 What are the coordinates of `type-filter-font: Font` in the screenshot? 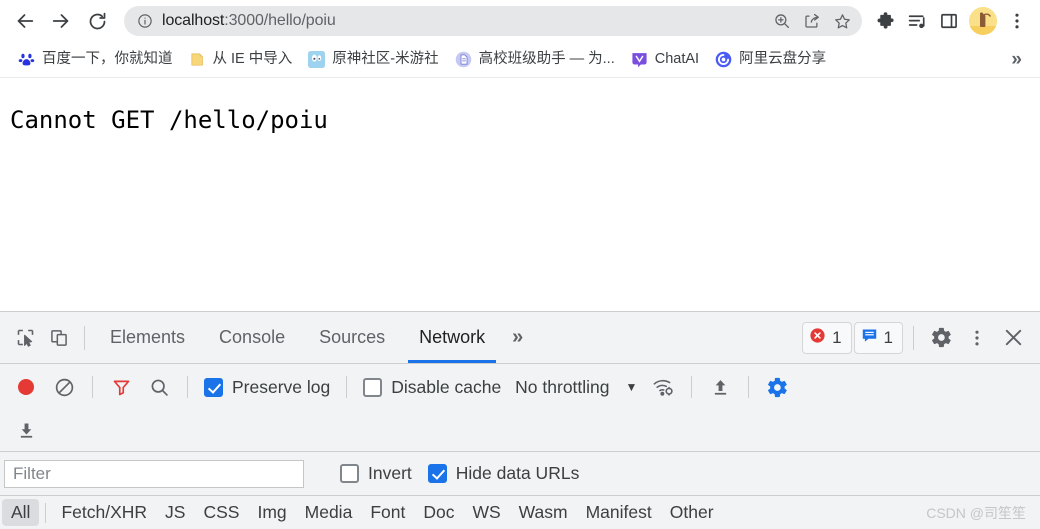 It's located at (387, 512).